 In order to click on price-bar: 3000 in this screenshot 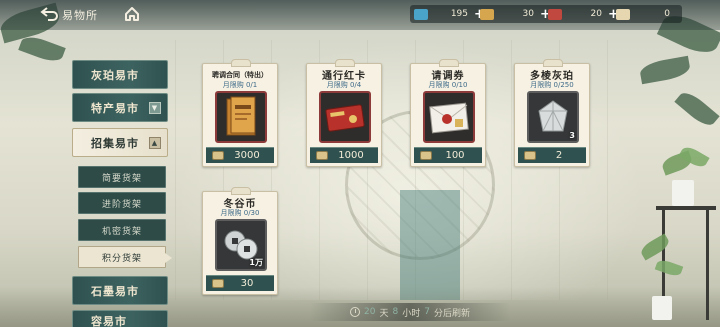, I will do `click(240, 155)`.